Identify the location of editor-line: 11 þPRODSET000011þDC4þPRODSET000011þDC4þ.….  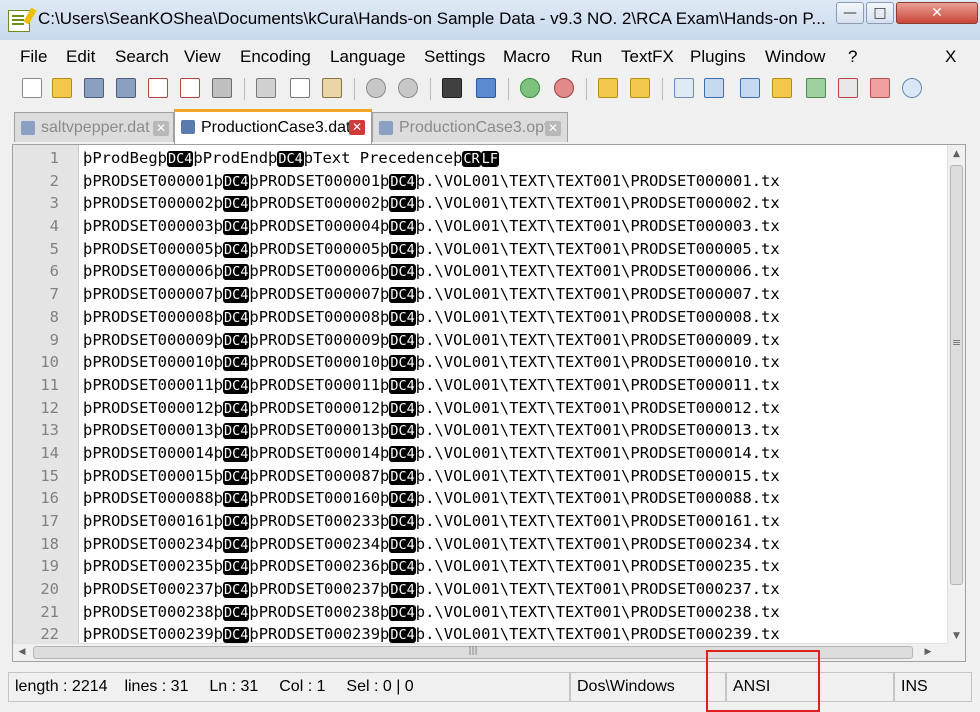
(475, 385).